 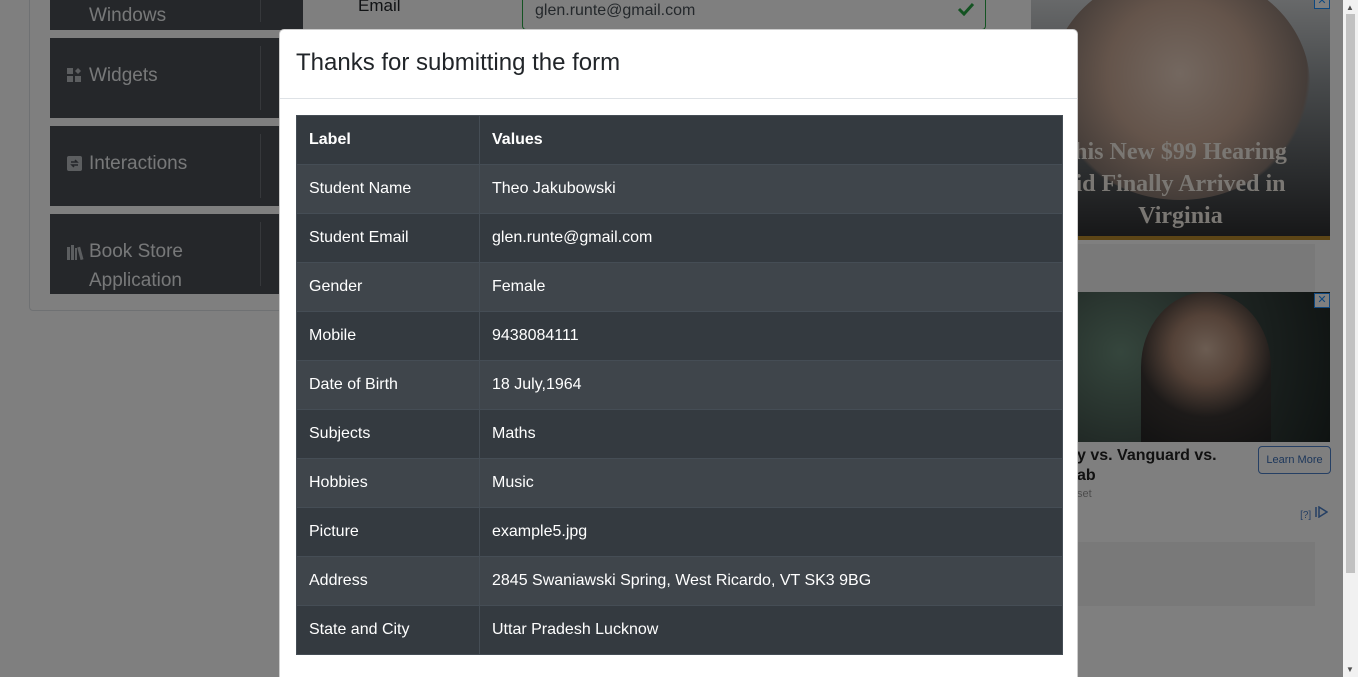 I want to click on table-header-row: Label Values, so click(x=679, y=140).